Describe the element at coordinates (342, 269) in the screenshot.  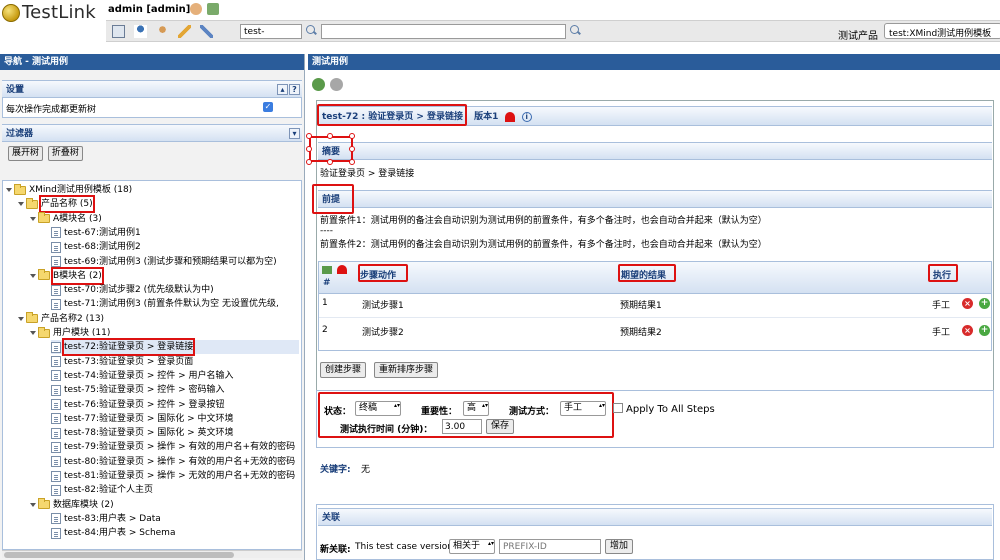
I see `steps-ghost-icon` at that location.